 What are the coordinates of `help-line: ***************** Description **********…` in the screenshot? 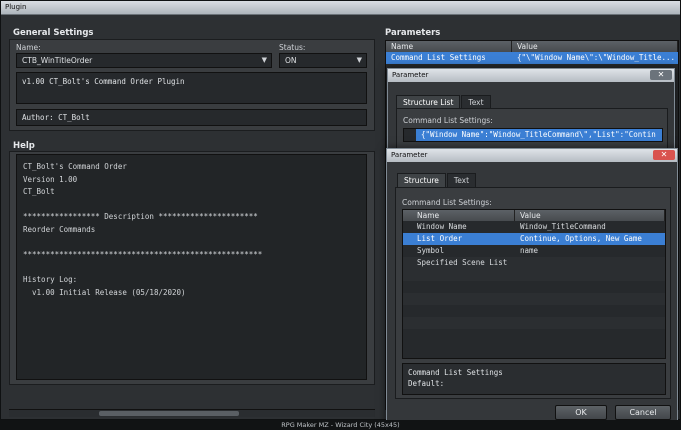 It's located at (140, 217).